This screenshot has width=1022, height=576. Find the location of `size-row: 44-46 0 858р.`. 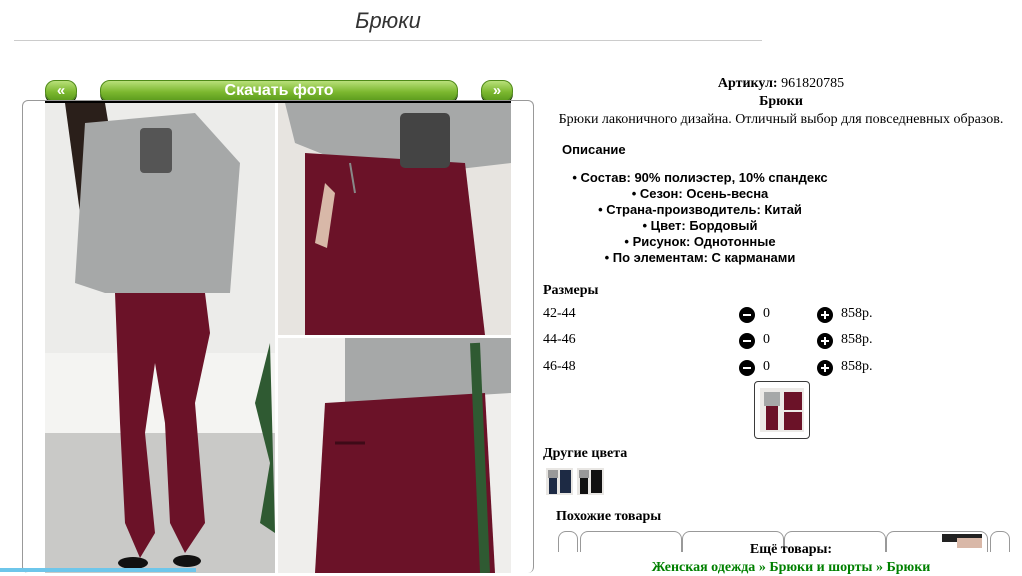

size-row: 44-46 0 858р. is located at coordinates (743, 342).